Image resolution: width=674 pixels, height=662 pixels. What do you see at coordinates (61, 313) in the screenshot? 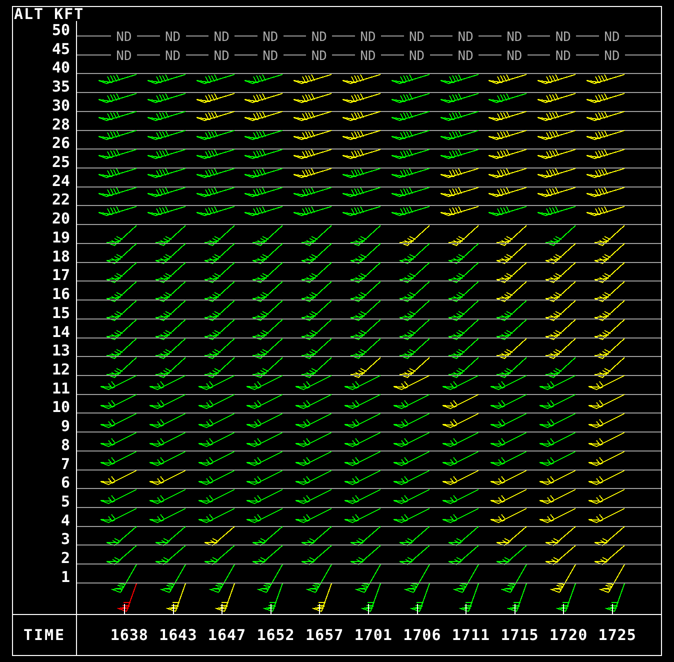
I see `altitude-label: 15` at bounding box center [61, 313].